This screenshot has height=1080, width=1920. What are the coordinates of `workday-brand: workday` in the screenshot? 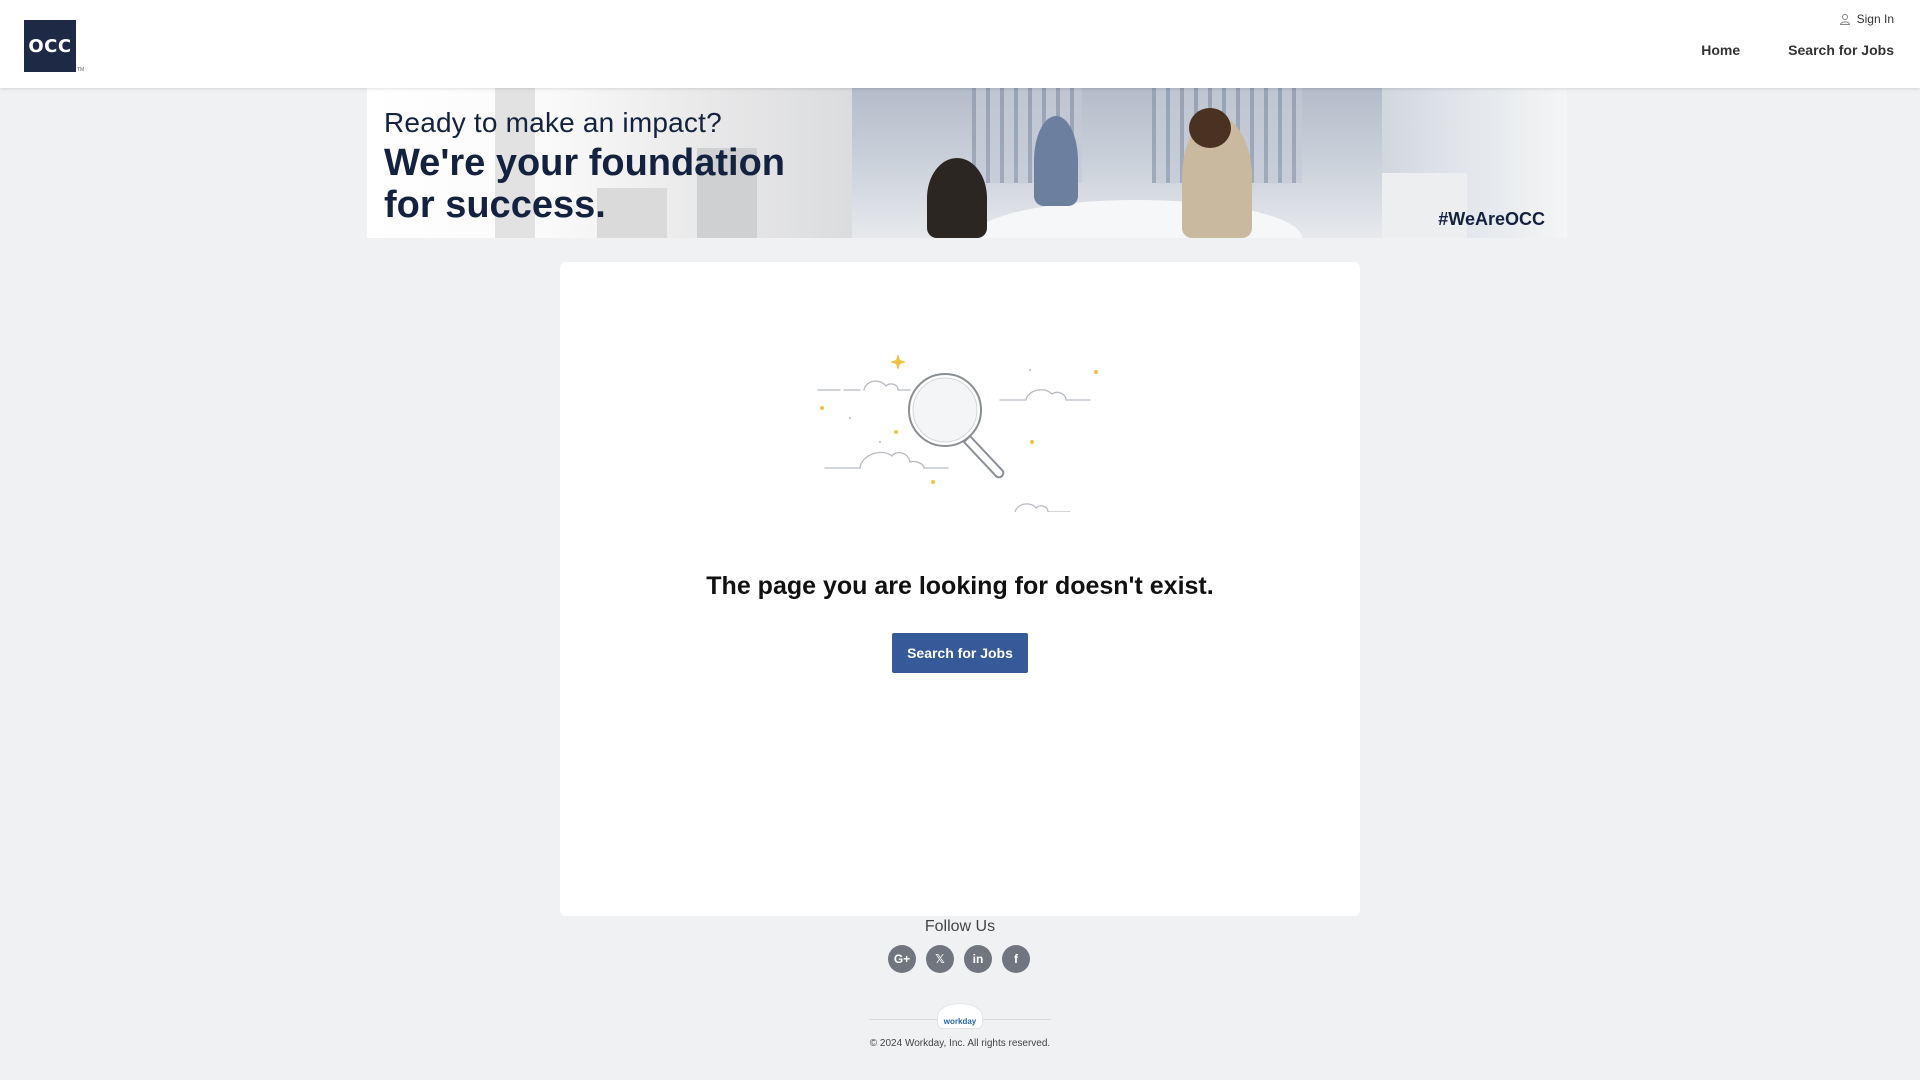 It's located at (960, 1021).